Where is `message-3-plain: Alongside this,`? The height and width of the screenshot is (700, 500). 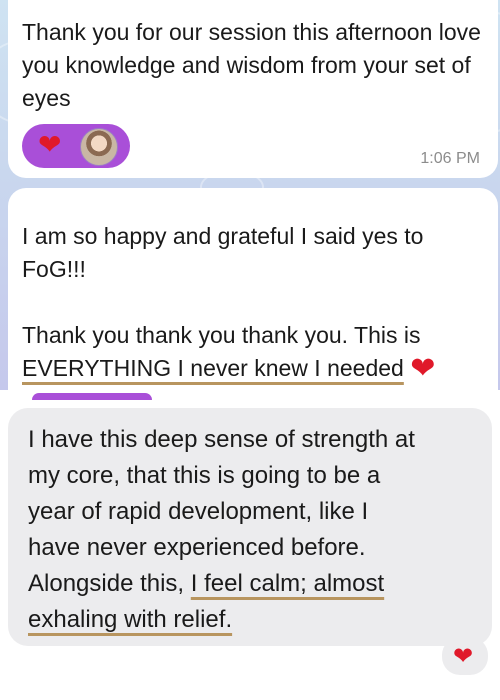 message-3-plain: Alongside this, is located at coordinates (109, 583).